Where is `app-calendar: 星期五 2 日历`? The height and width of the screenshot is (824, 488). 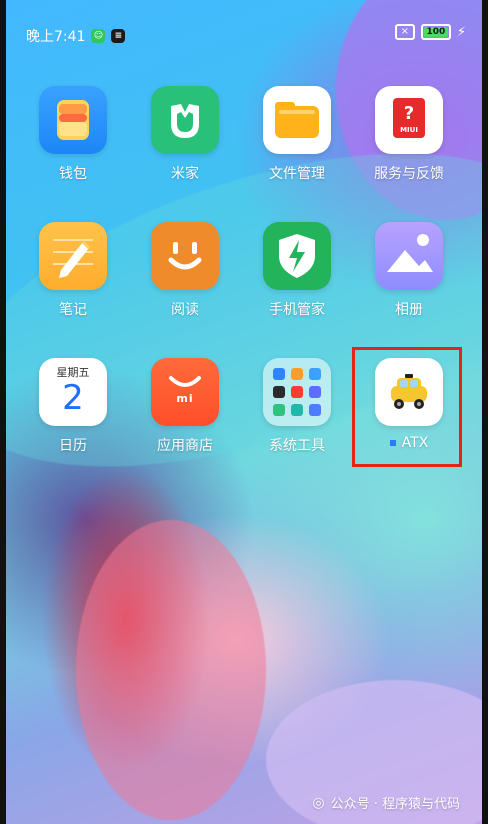
app-calendar: 星期五 2 日历 is located at coordinates (73, 406).